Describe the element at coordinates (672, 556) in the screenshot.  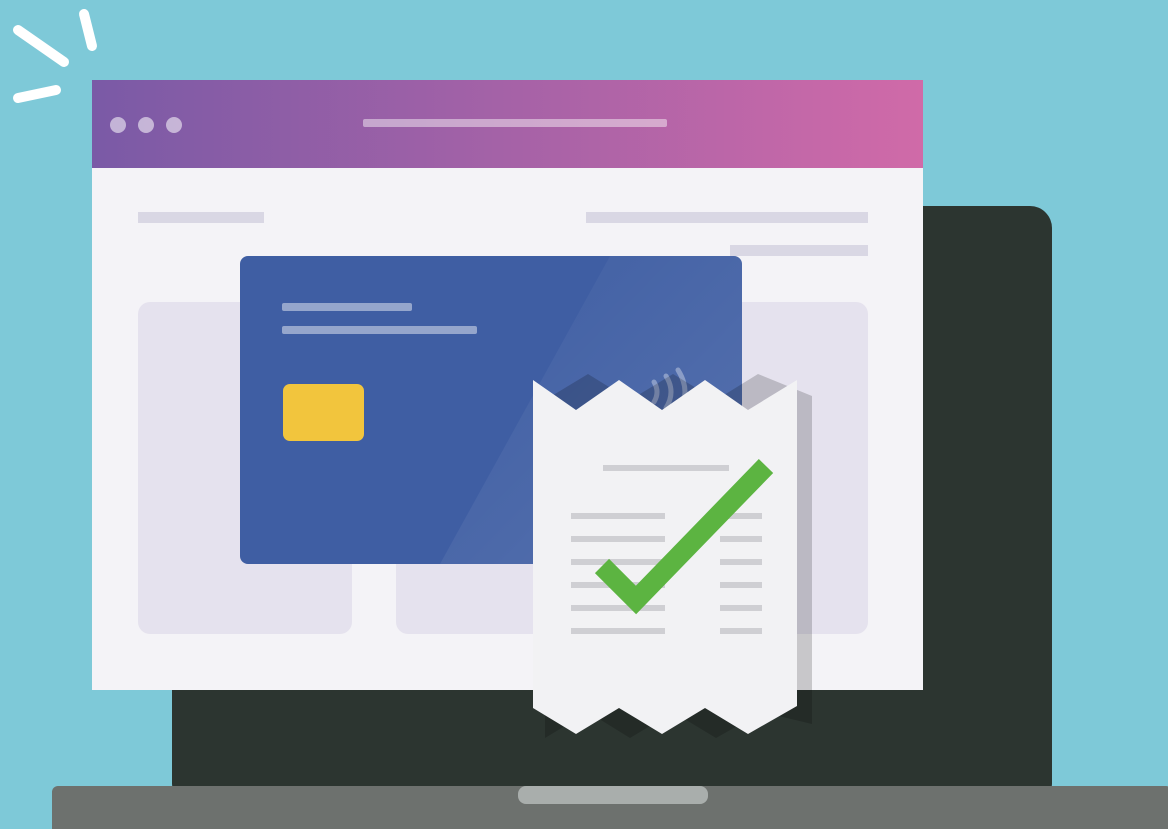
I see `receipt` at that location.